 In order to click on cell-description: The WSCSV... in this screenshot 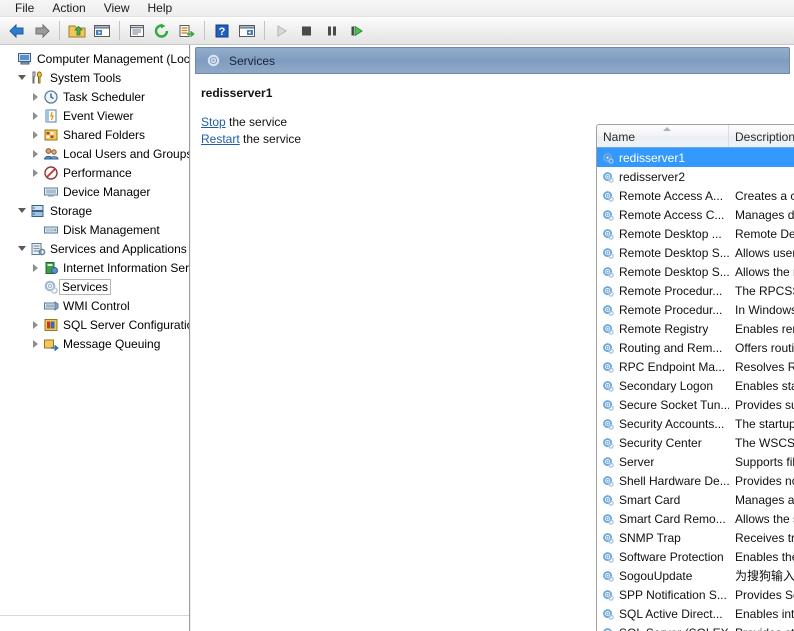, I will do `click(764, 442)`.